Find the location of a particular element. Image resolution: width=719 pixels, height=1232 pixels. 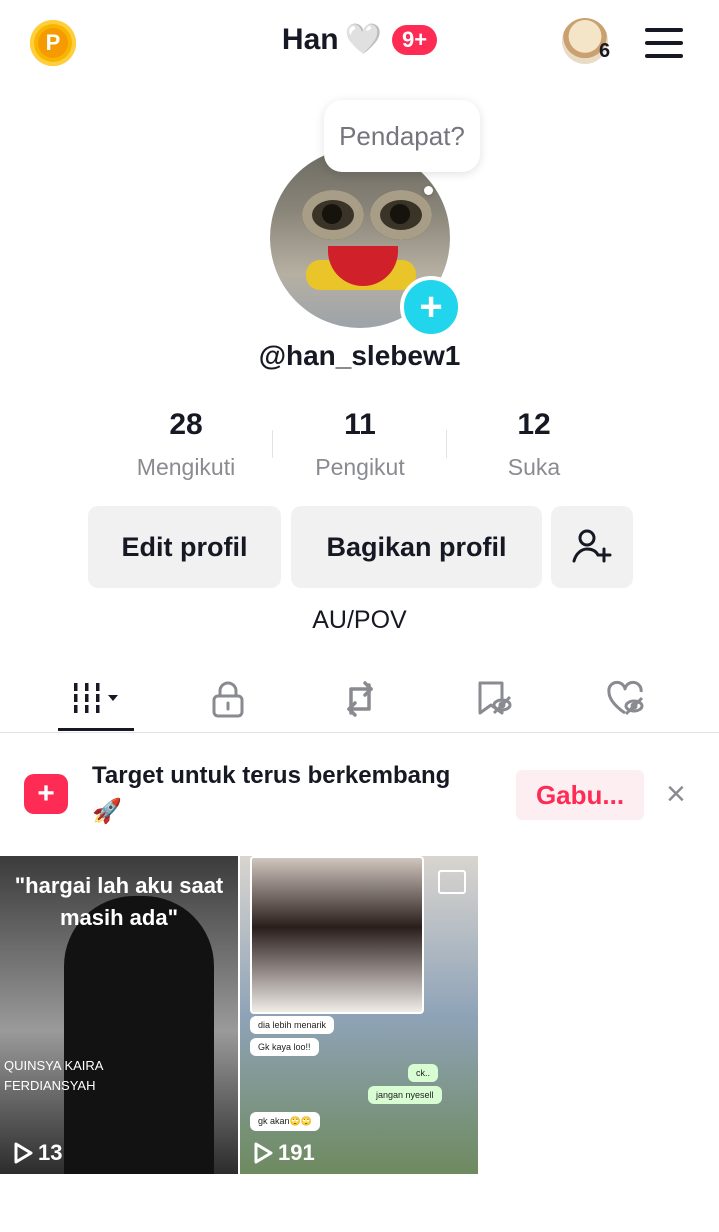

stat-following: 28 Mengikuti is located at coordinates (186, 444).